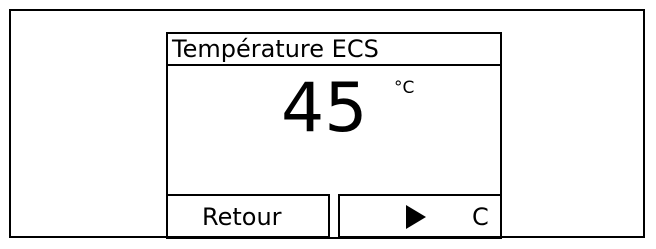 The image size is (656, 249). I want to click on back-softkey-label: Retour, so click(242, 217).